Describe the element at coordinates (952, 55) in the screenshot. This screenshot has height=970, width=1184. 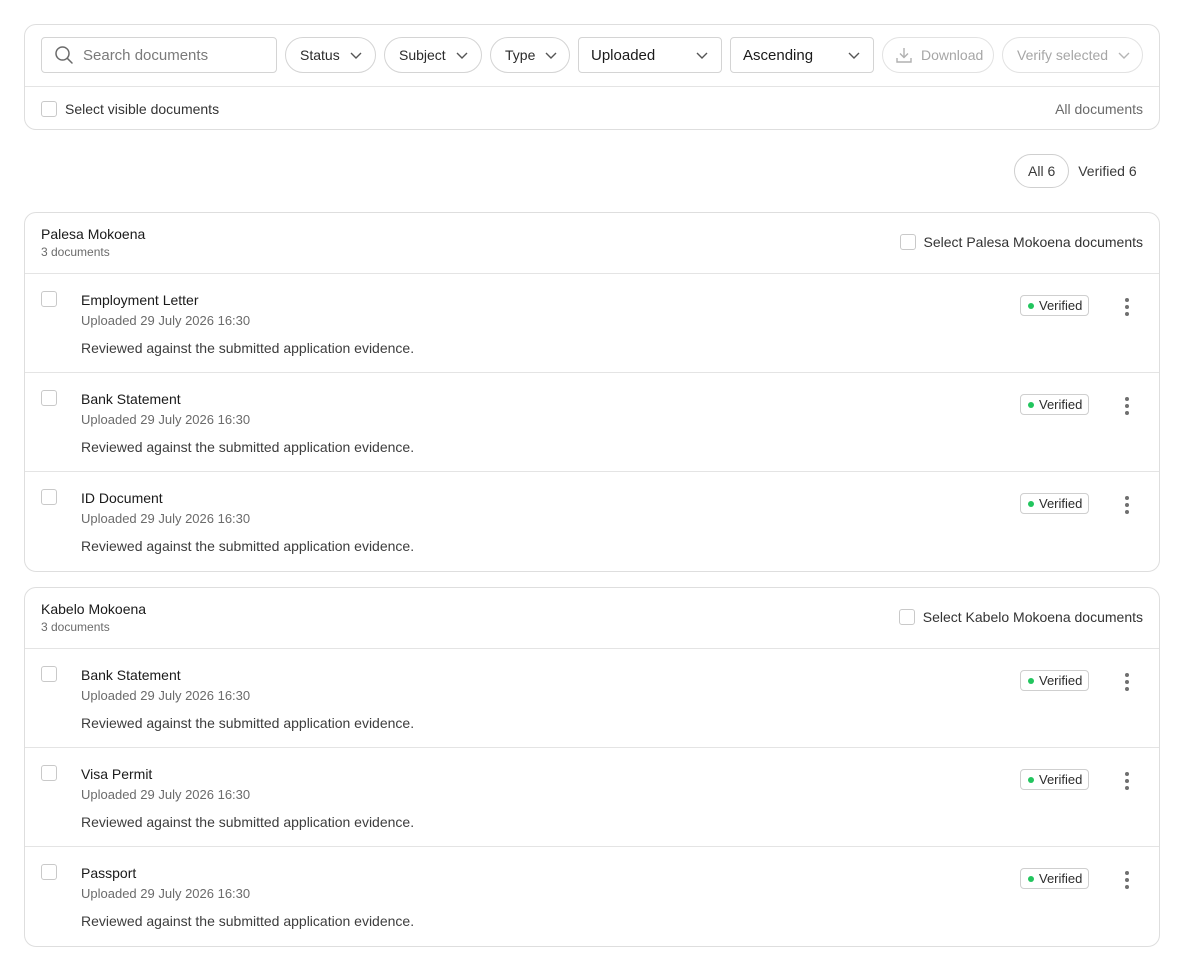
I see `download-label: Download` at that location.